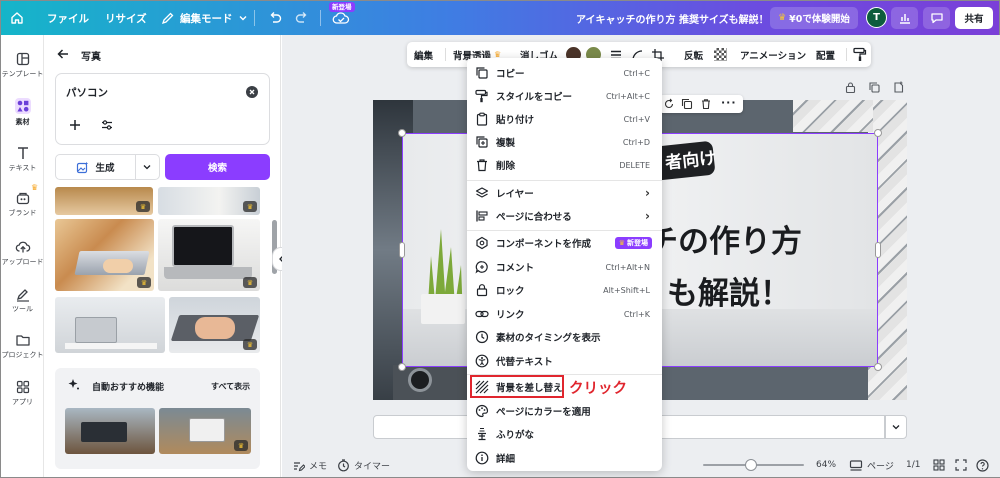 The image size is (1000, 478). I want to click on transparency-icon, so click(720, 54).